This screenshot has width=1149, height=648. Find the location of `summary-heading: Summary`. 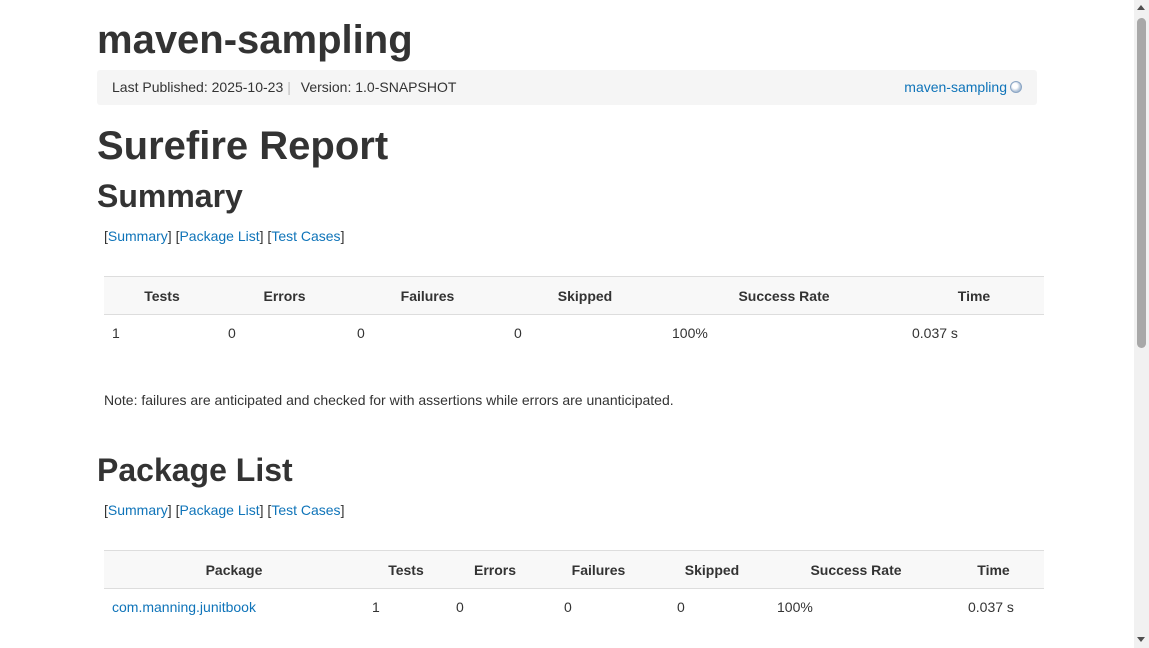

summary-heading: Summary is located at coordinates (170, 196).